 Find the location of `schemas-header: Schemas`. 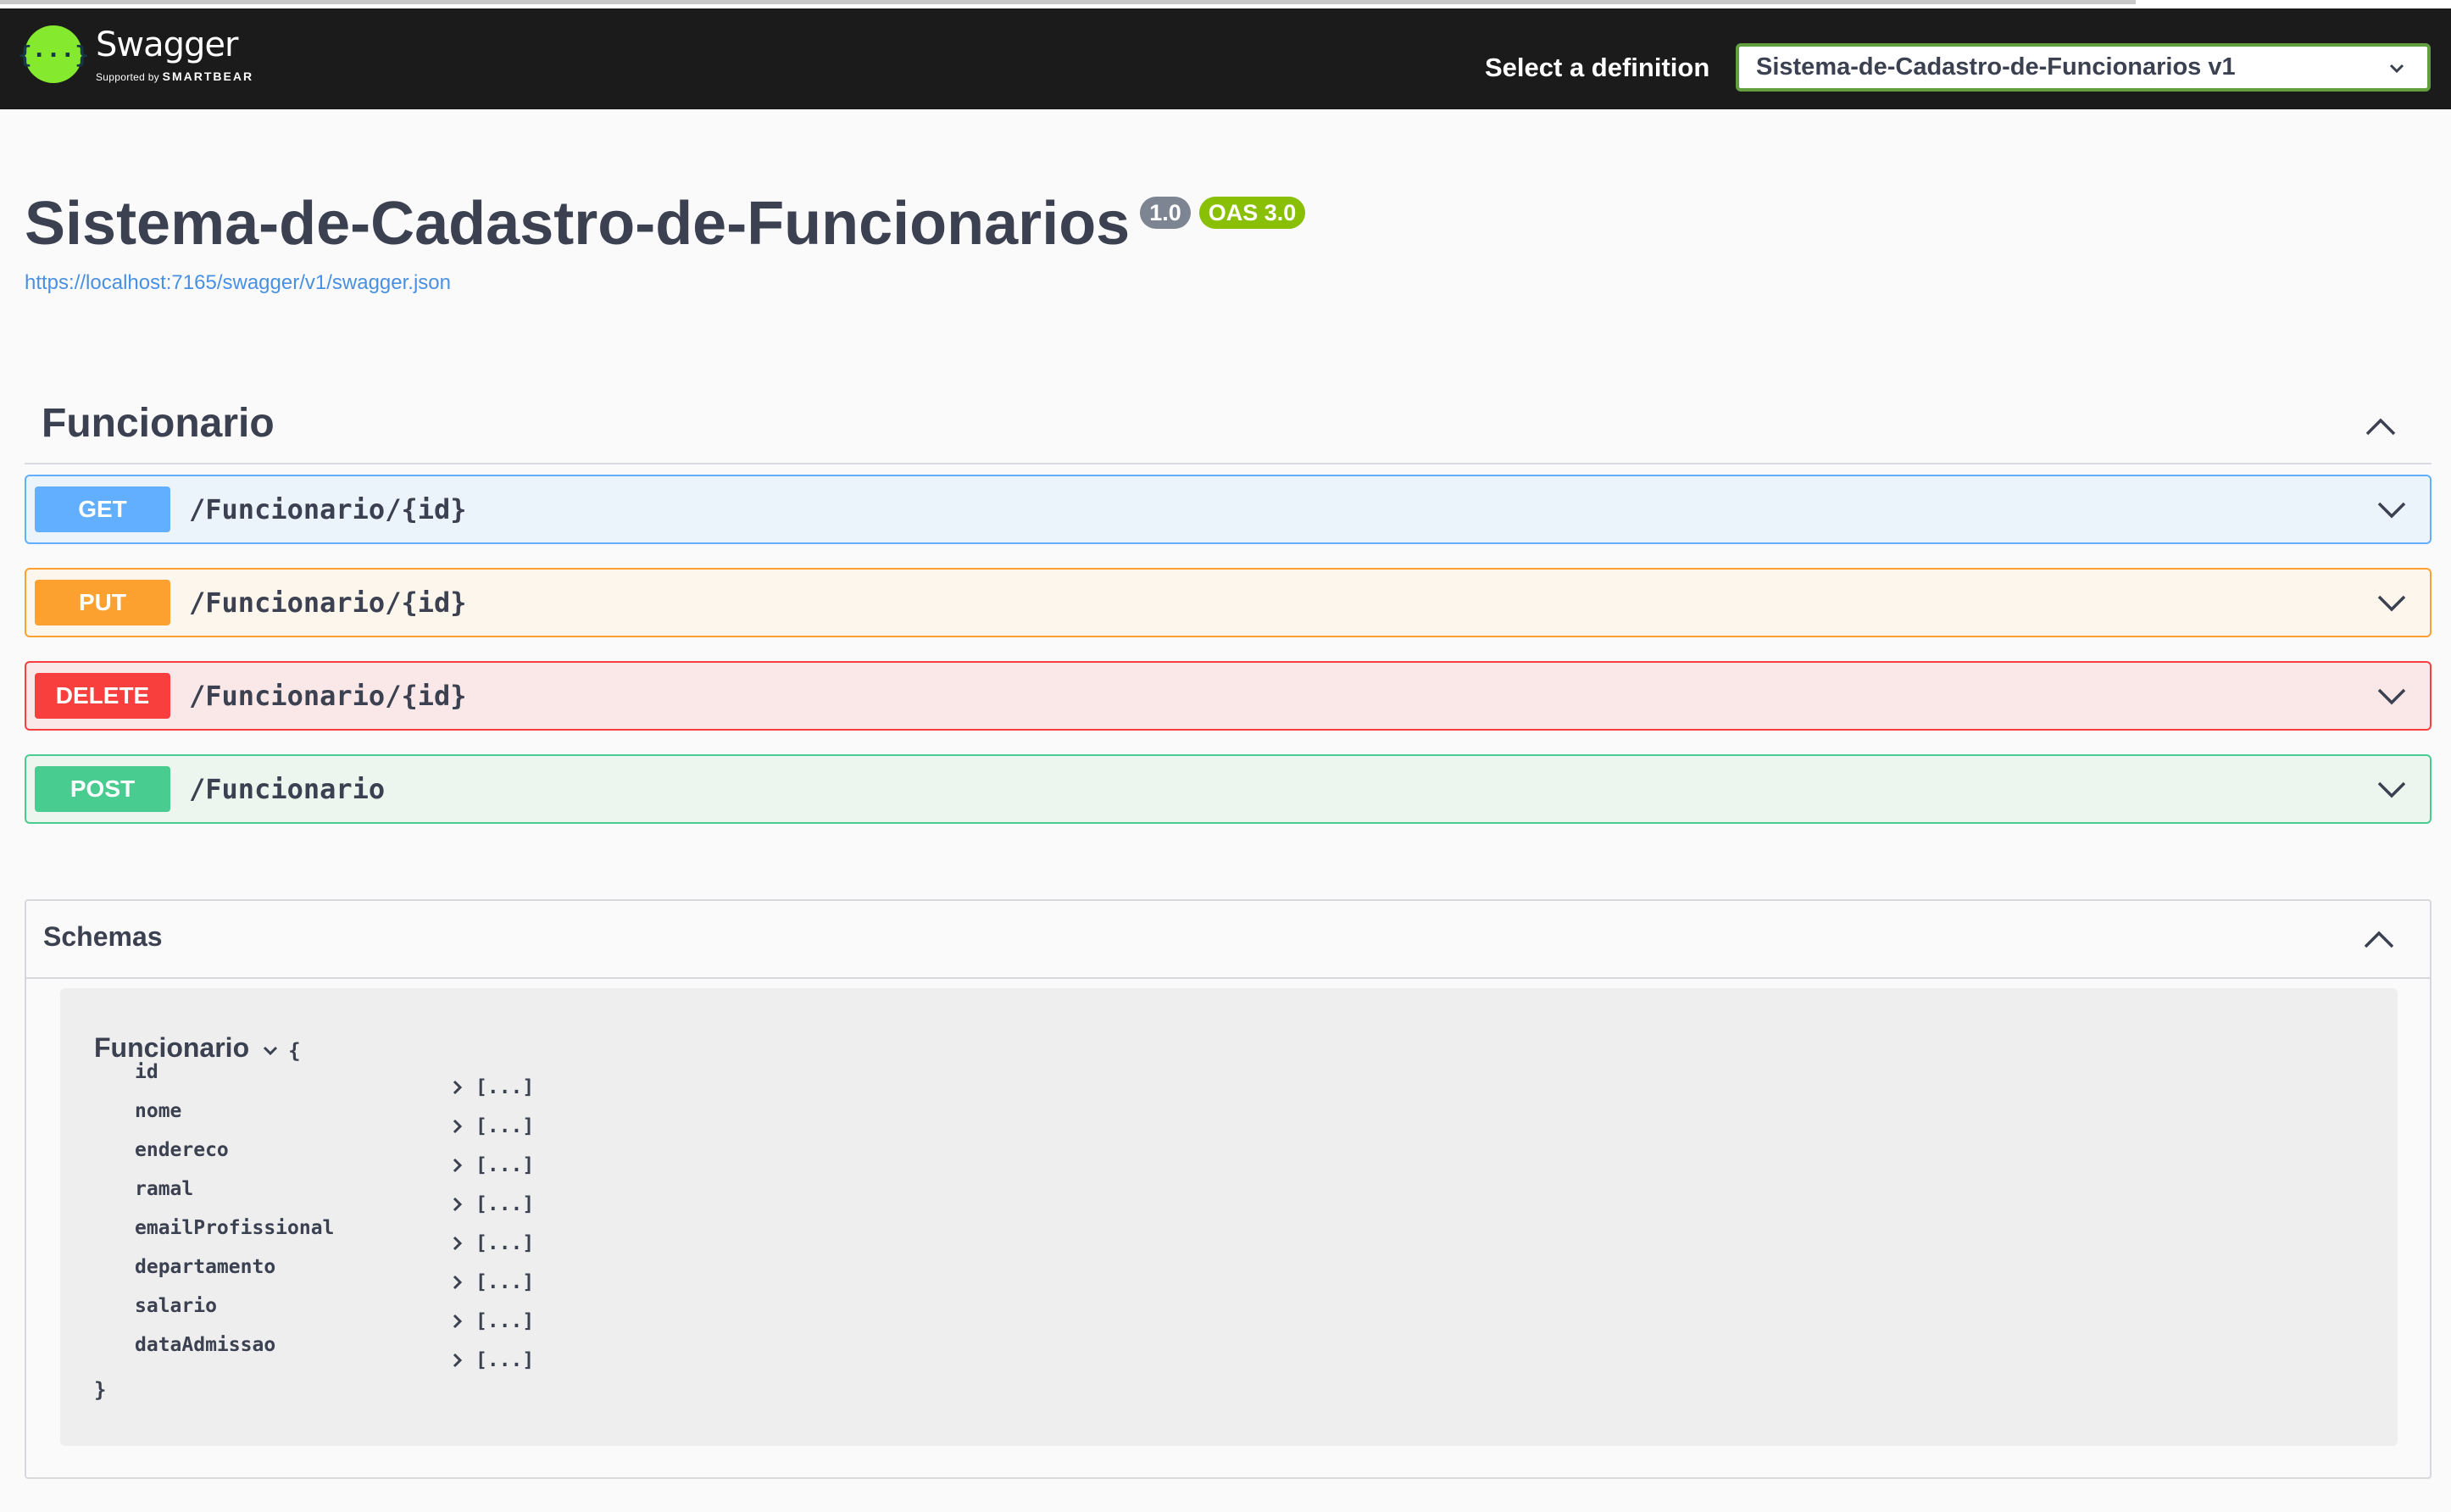

schemas-header: Schemas is located at coordinates (1228, 940).